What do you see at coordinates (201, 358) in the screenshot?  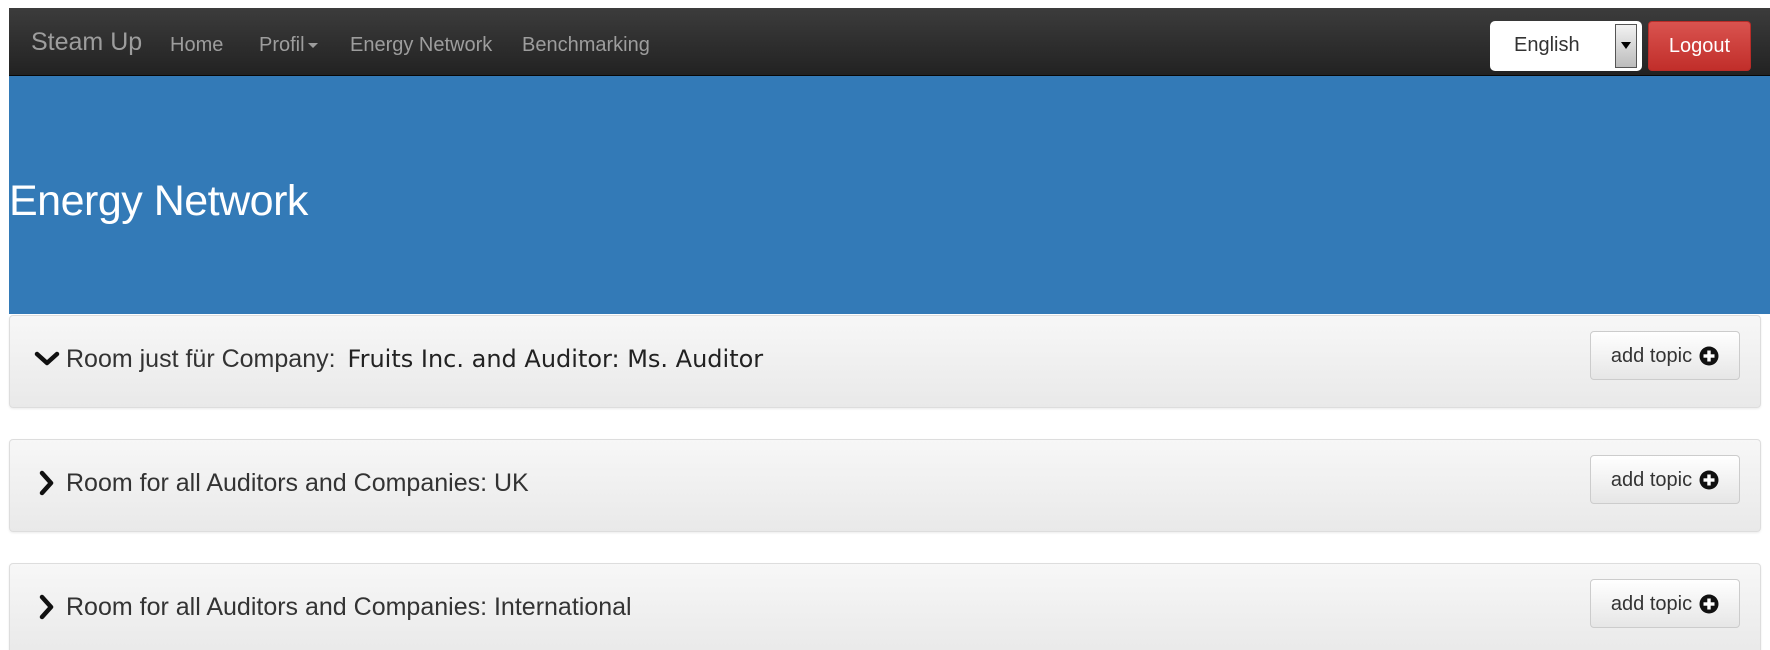 I see `room-title: Room just für Company:` at bounding box center [201, 358].